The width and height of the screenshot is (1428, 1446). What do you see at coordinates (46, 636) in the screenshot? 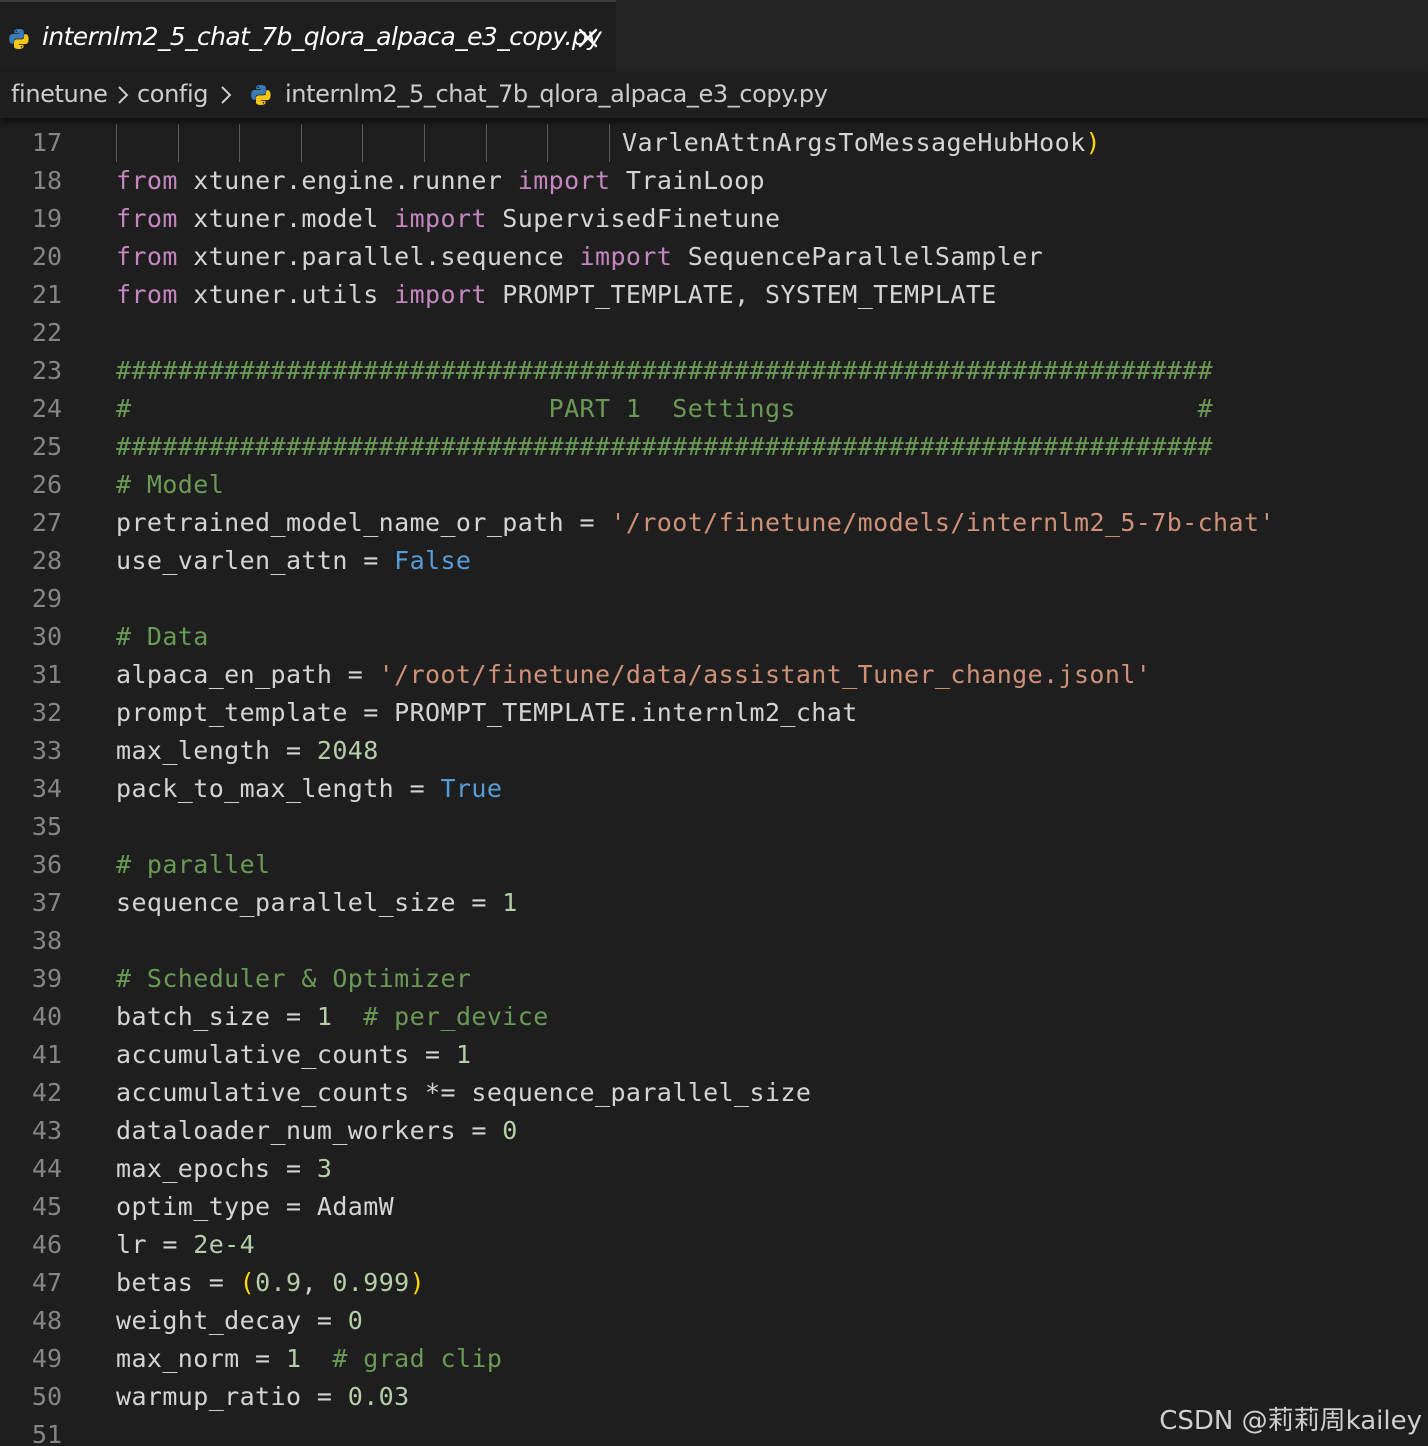
I see `line-number: 30` at bounding box center [46, 636].